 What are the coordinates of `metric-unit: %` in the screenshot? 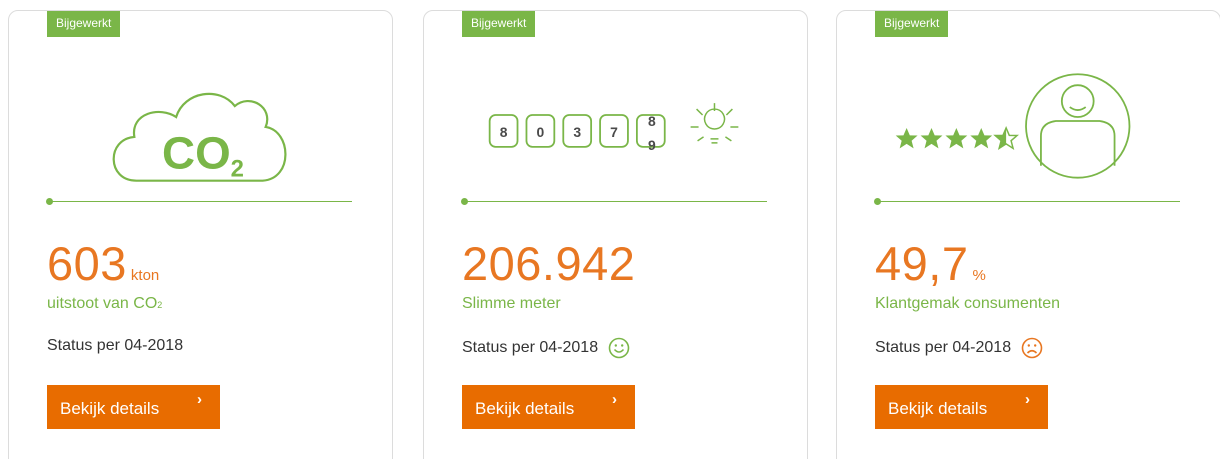 It's located at (979, 275).